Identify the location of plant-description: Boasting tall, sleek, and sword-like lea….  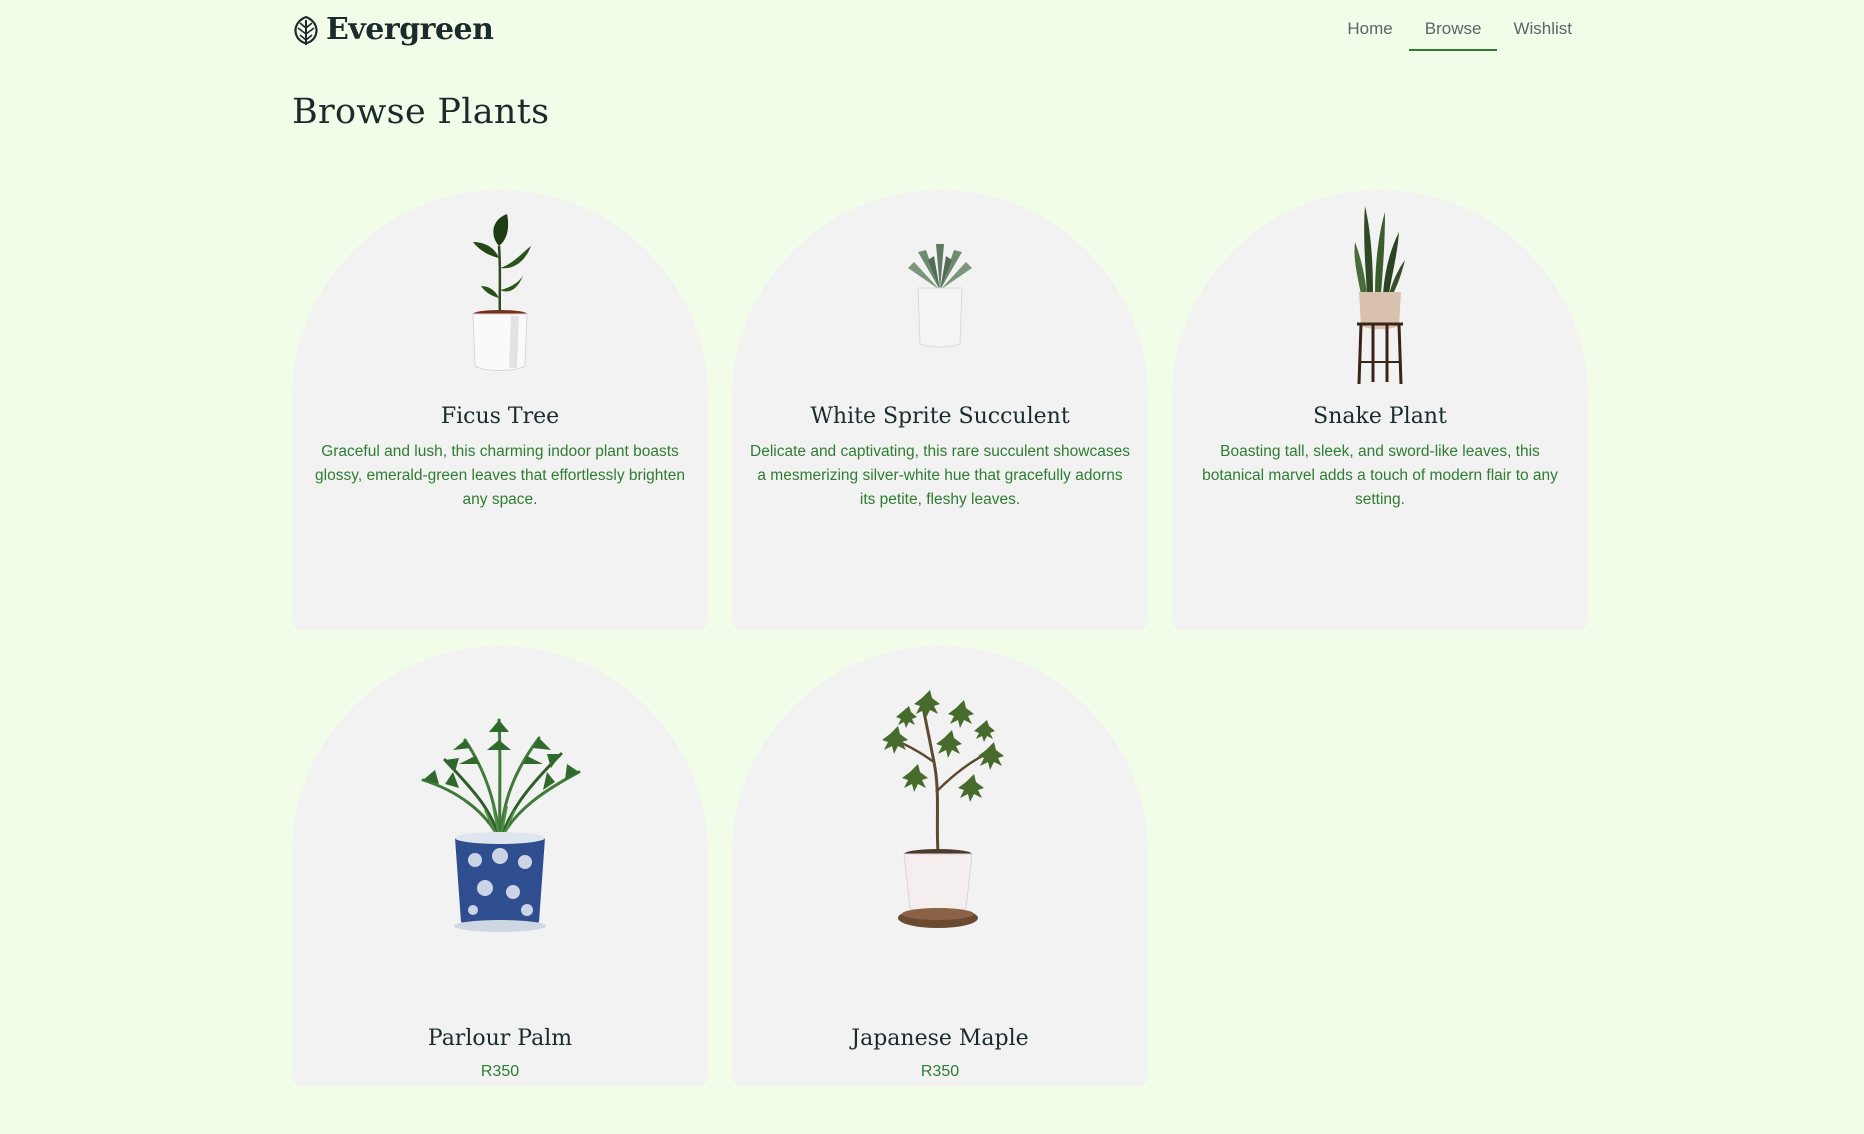
(1380, 475).